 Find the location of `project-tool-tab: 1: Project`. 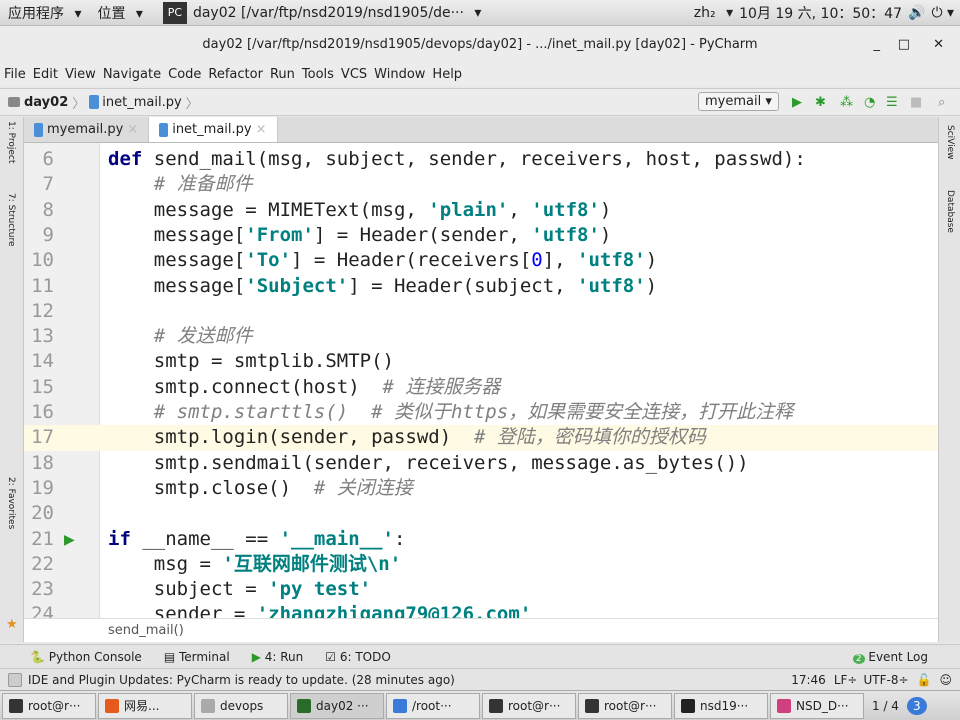

project-tool-tab: 1: Project is located at coordinates (11, 142).